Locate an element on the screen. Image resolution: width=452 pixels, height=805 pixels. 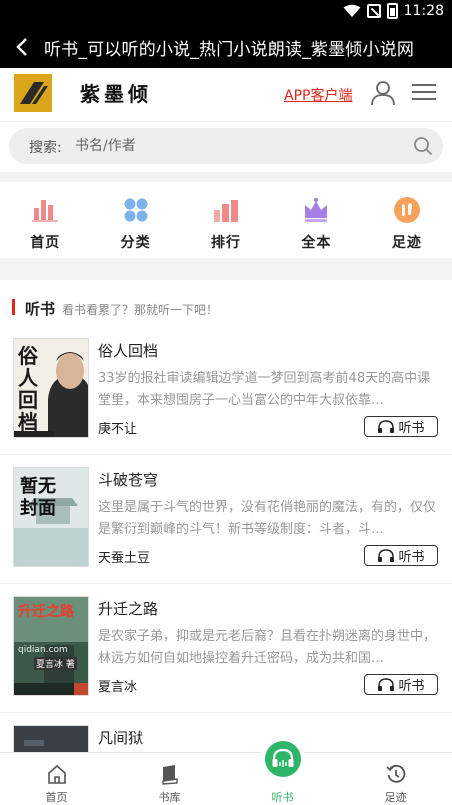
nav-item-ranking: 排行 is located at coordinates (226, 220).